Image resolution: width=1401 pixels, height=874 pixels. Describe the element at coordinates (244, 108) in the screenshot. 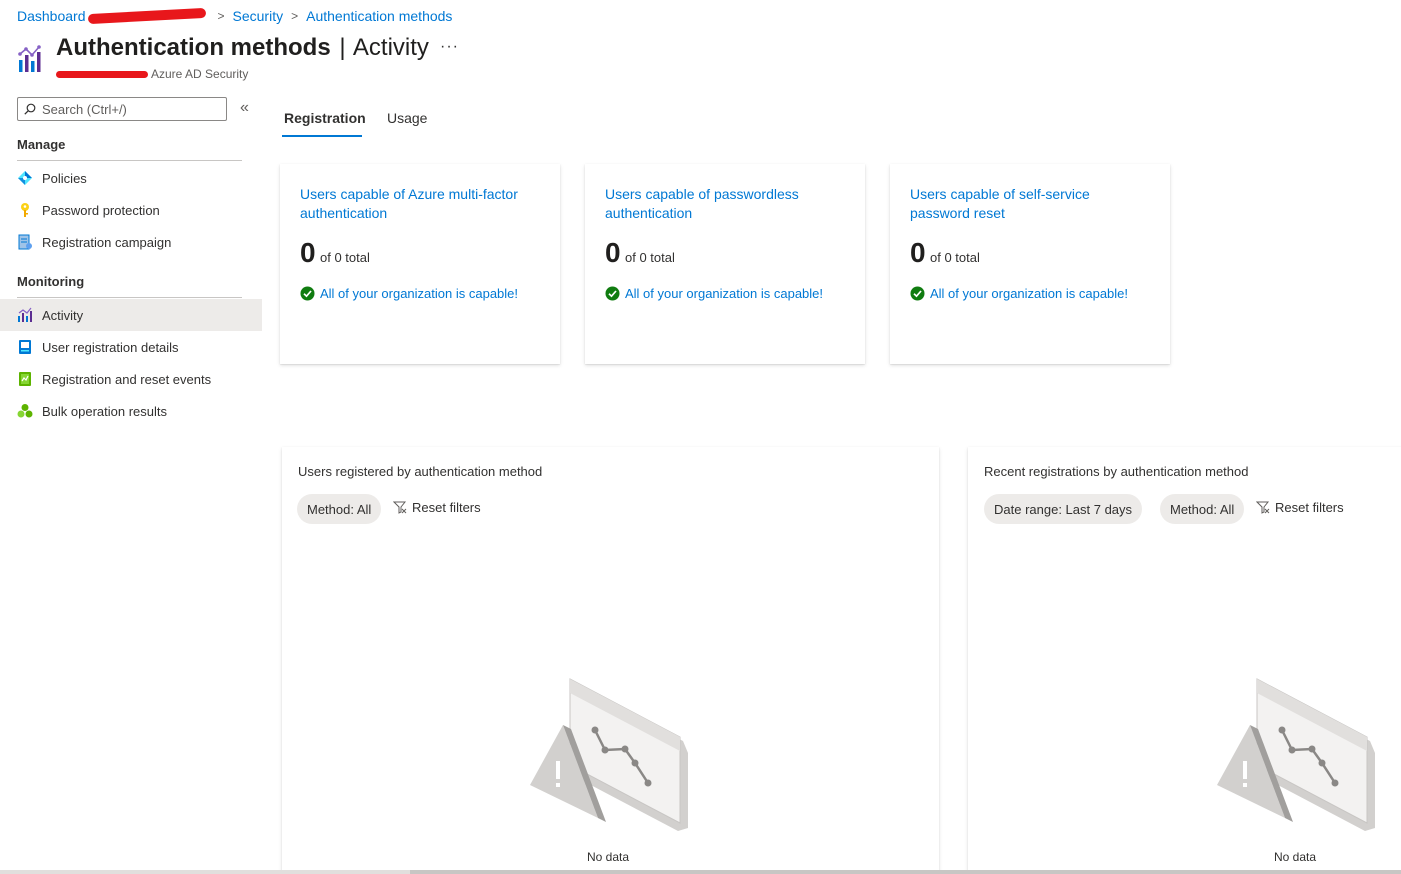

I see `collapse-sidebar-button: «` at that location.